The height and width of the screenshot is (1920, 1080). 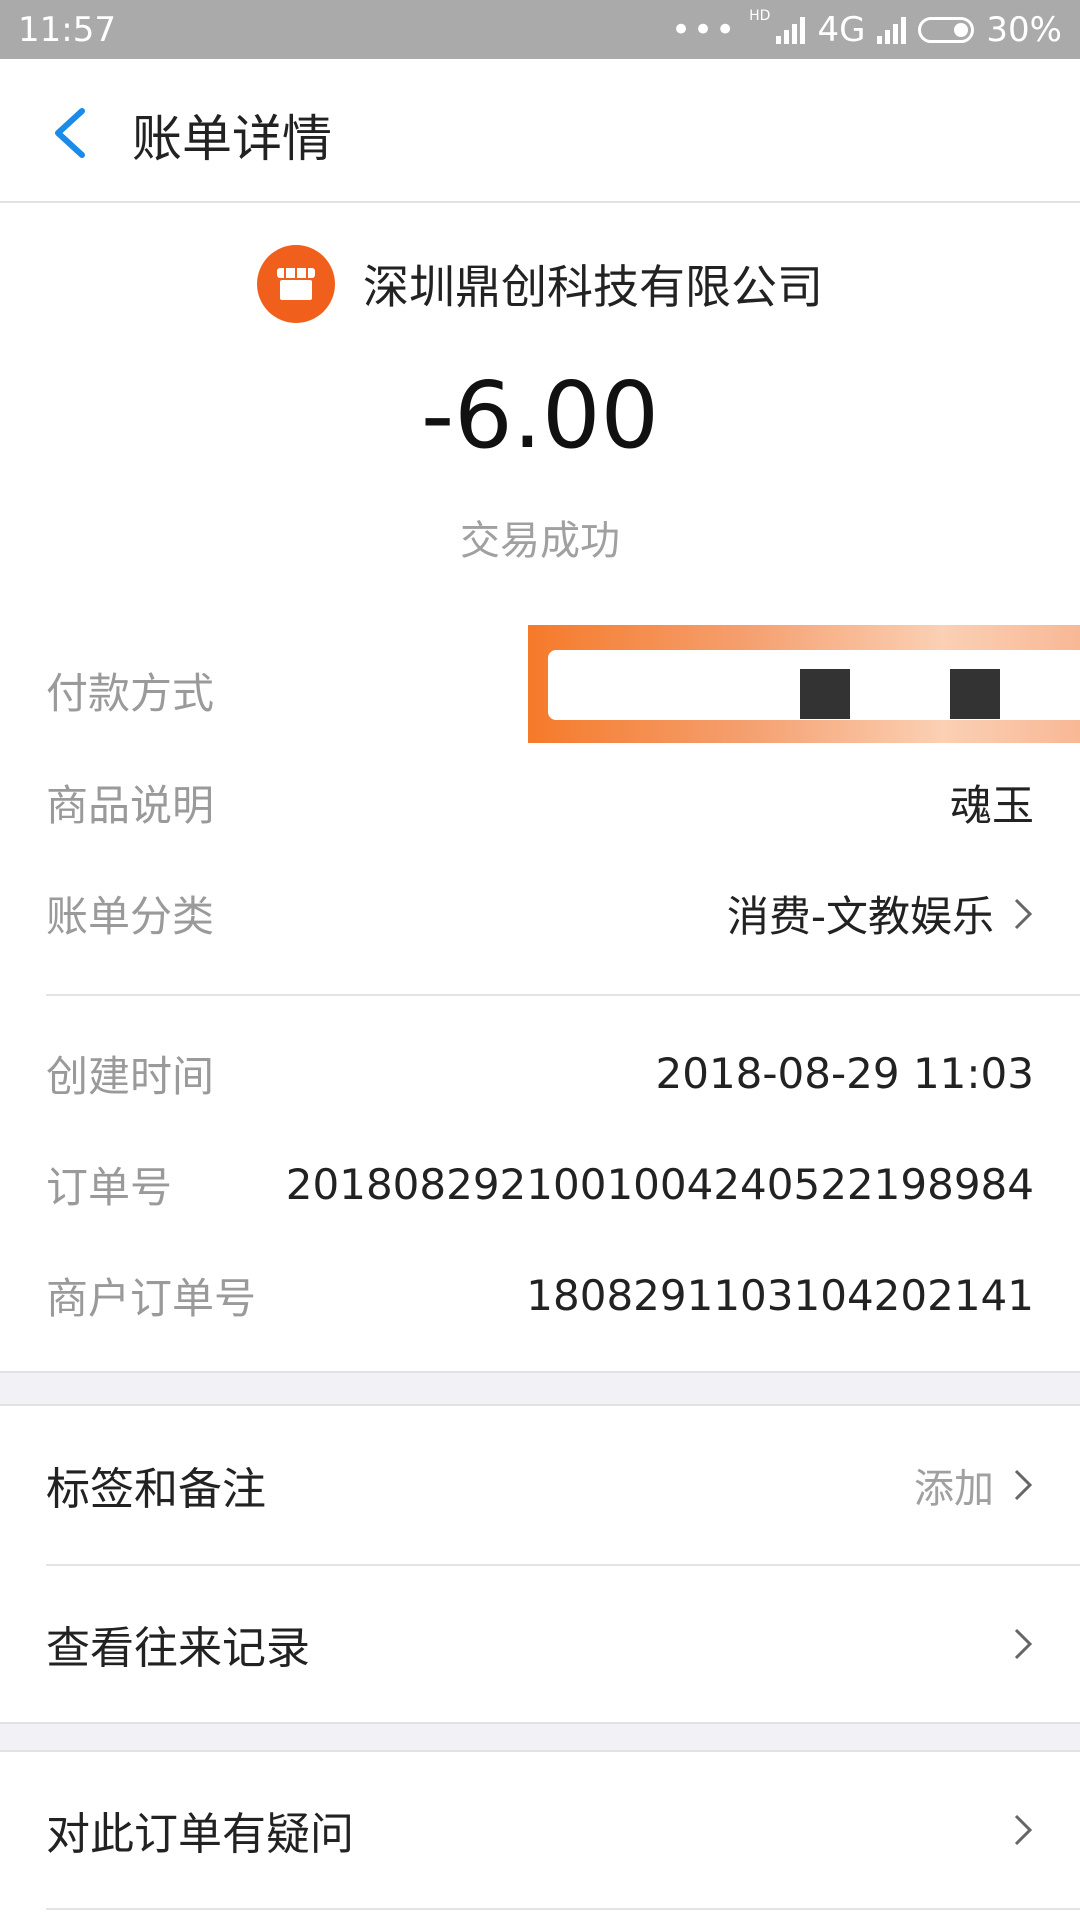 What do you see at coordinates (130, 693) in the screenshot?
I see `payment-method-label: 付款方式` at bounding box center [130, 693].